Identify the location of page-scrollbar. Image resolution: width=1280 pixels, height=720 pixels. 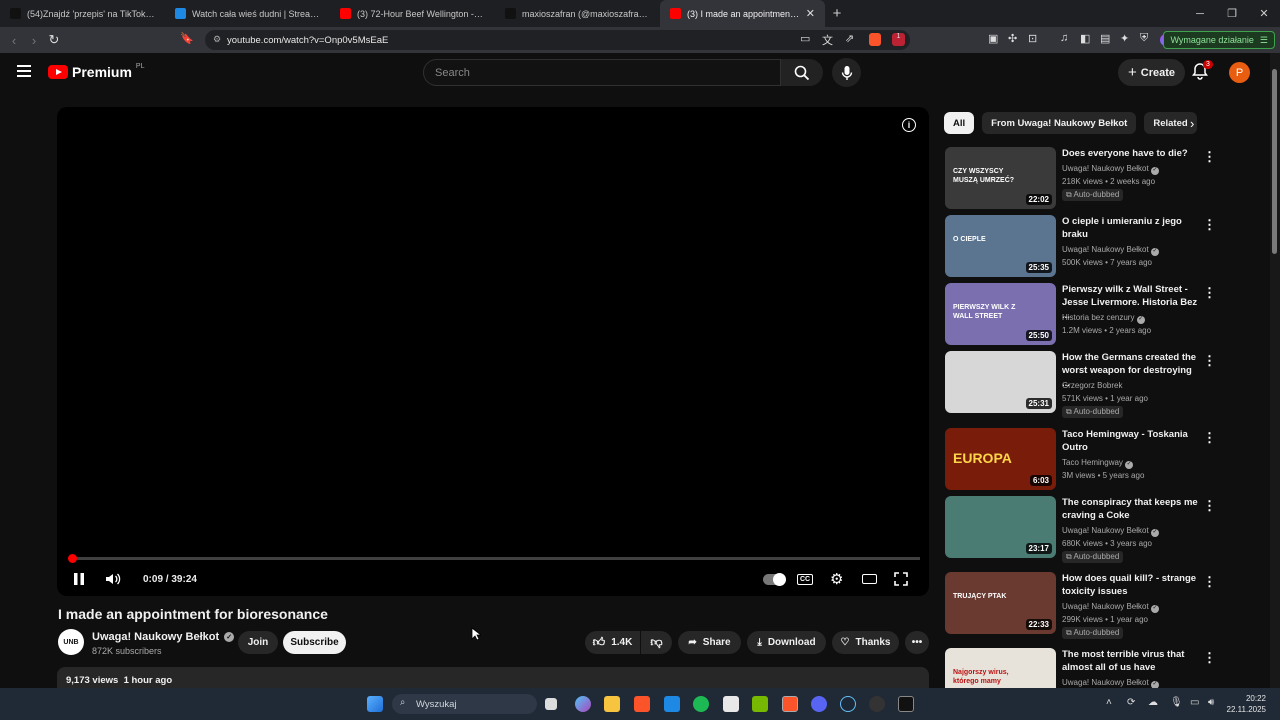
(1275, 370).